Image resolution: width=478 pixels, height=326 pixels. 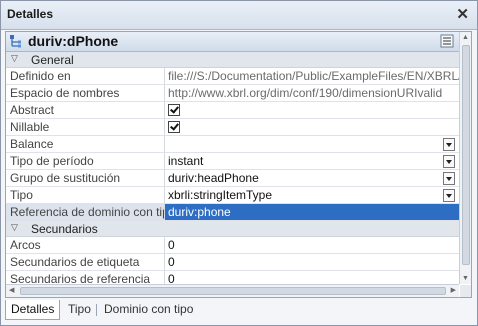 What do you see at coordinates (85, 262) in the screenshot?
I see `property-key: Secundarios de etiqueta` at bounding box center [85, 262].